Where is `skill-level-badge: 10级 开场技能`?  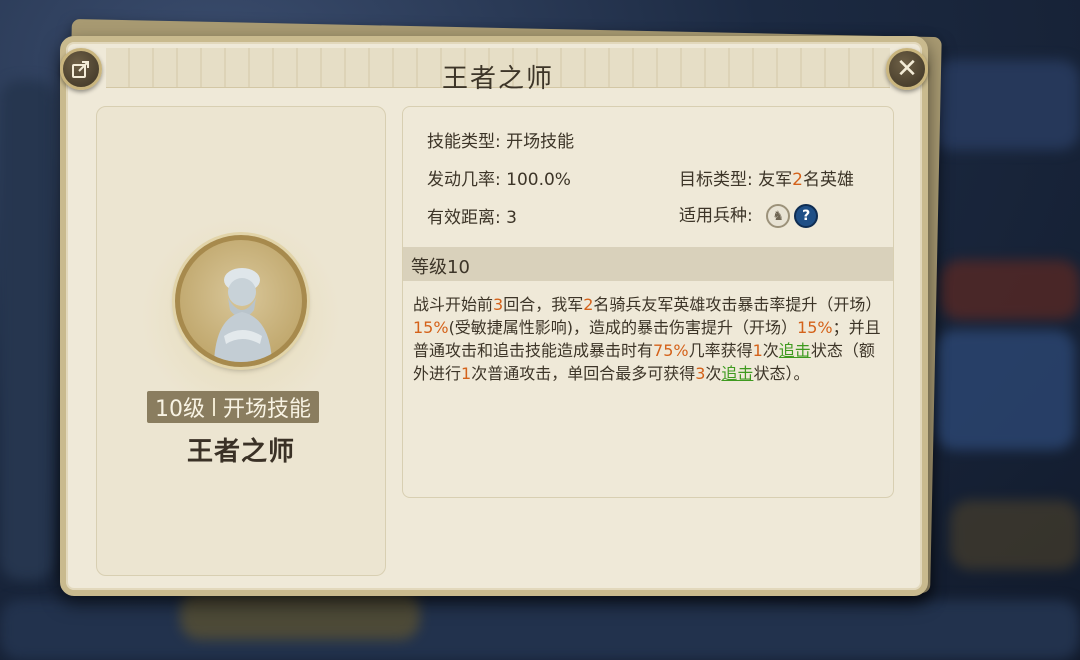
skill-level-badge: 10级 开场技能 is located at coordinates (233, 407).